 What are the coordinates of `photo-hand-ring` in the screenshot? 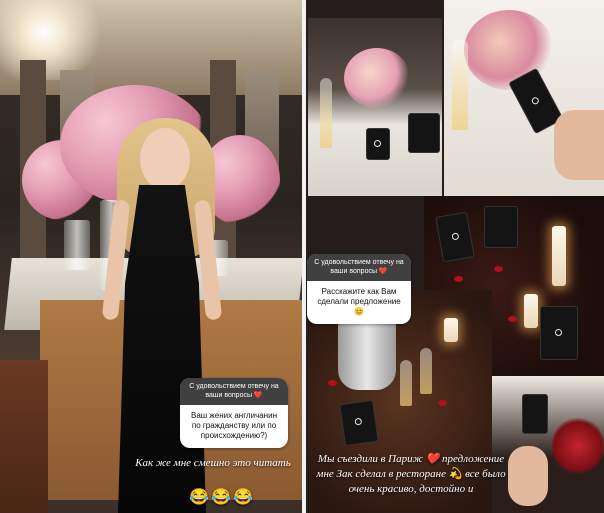 It's located at (548, 444).